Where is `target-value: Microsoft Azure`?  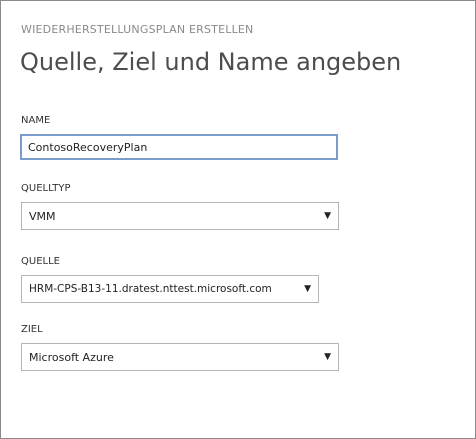 target-value: Microsoft Azure is located at coordinates (71, 357).